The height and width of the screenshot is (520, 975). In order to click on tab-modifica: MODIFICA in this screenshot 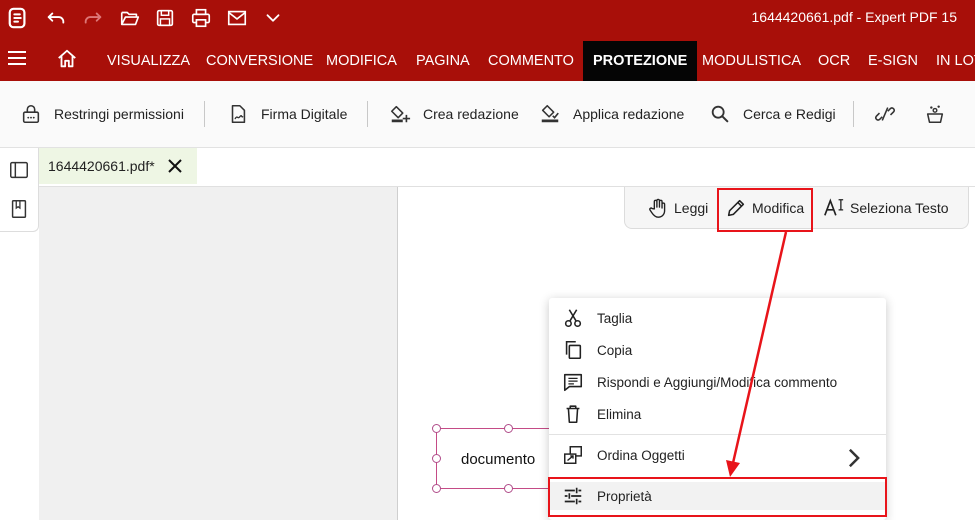, I will do `click(361, 61)`.